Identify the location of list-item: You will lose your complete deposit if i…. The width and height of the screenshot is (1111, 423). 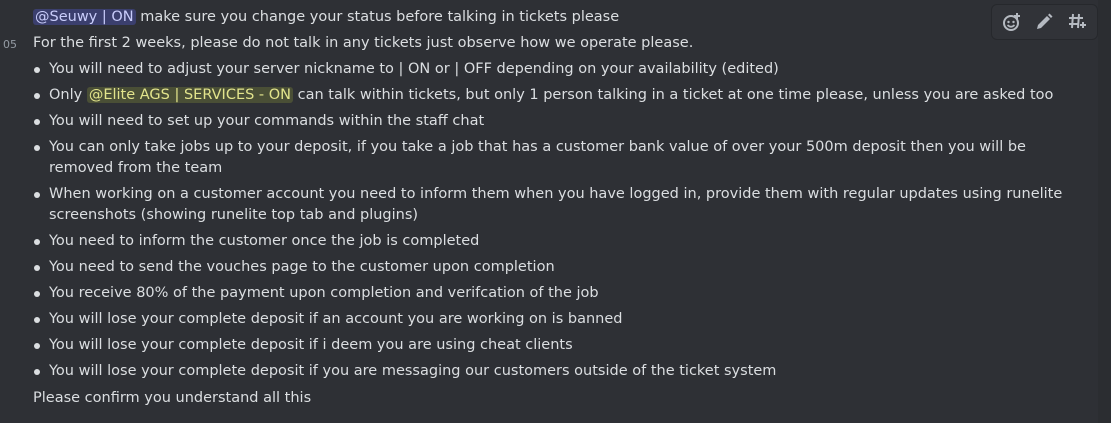
(540, 345).